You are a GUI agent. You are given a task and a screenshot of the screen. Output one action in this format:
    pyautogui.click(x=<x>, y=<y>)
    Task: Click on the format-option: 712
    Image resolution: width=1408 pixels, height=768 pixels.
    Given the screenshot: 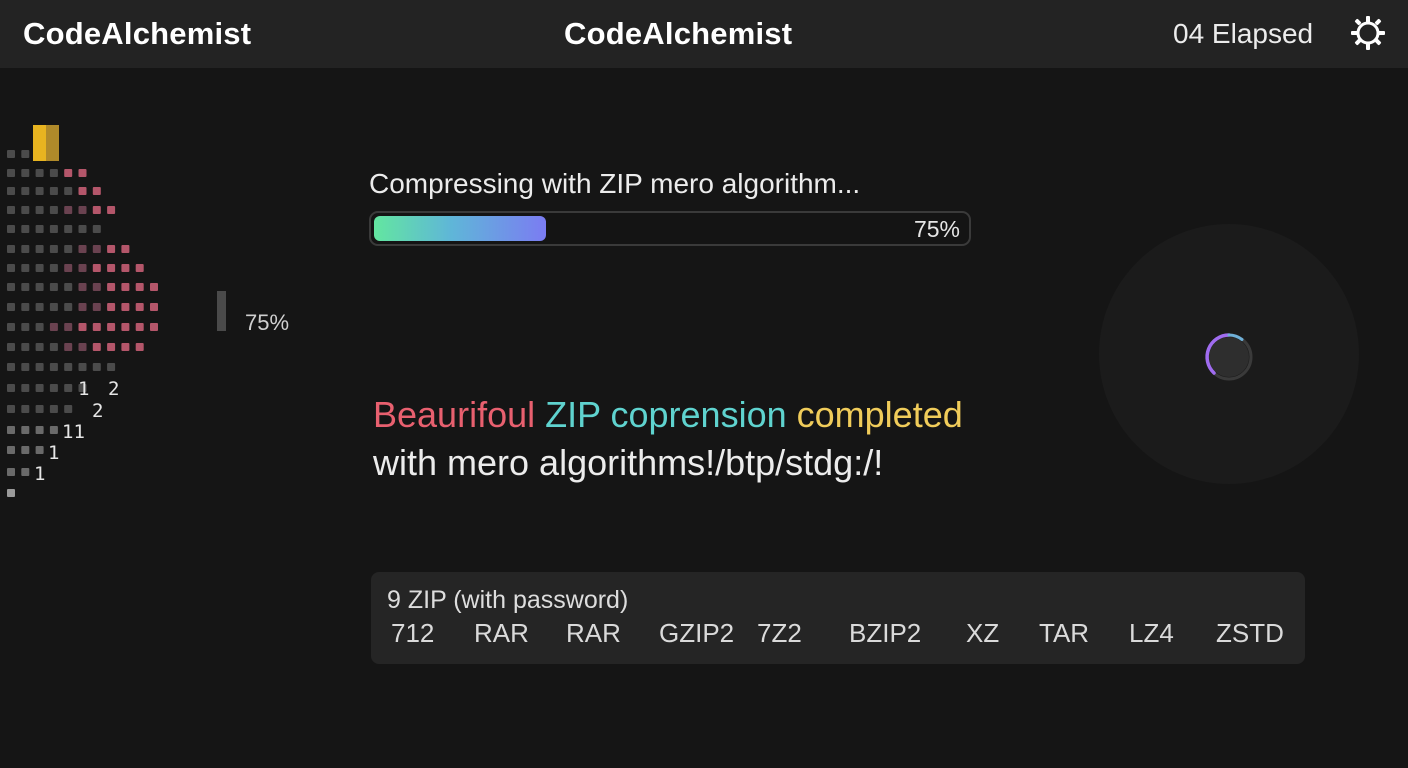 What is the action you would take?
    pyautogui.click(x=412, y=633)
    